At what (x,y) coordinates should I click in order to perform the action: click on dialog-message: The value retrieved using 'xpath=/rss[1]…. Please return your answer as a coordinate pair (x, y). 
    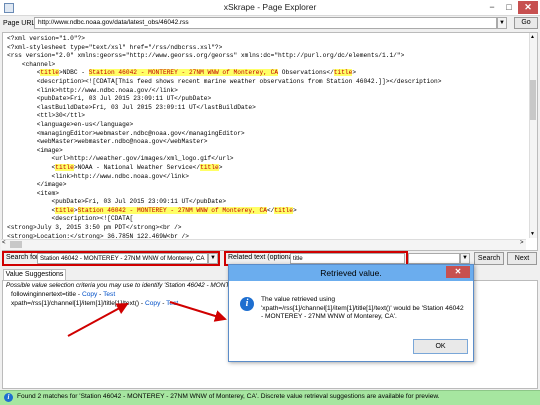
    Looking at the image, I should click on (362, 308).